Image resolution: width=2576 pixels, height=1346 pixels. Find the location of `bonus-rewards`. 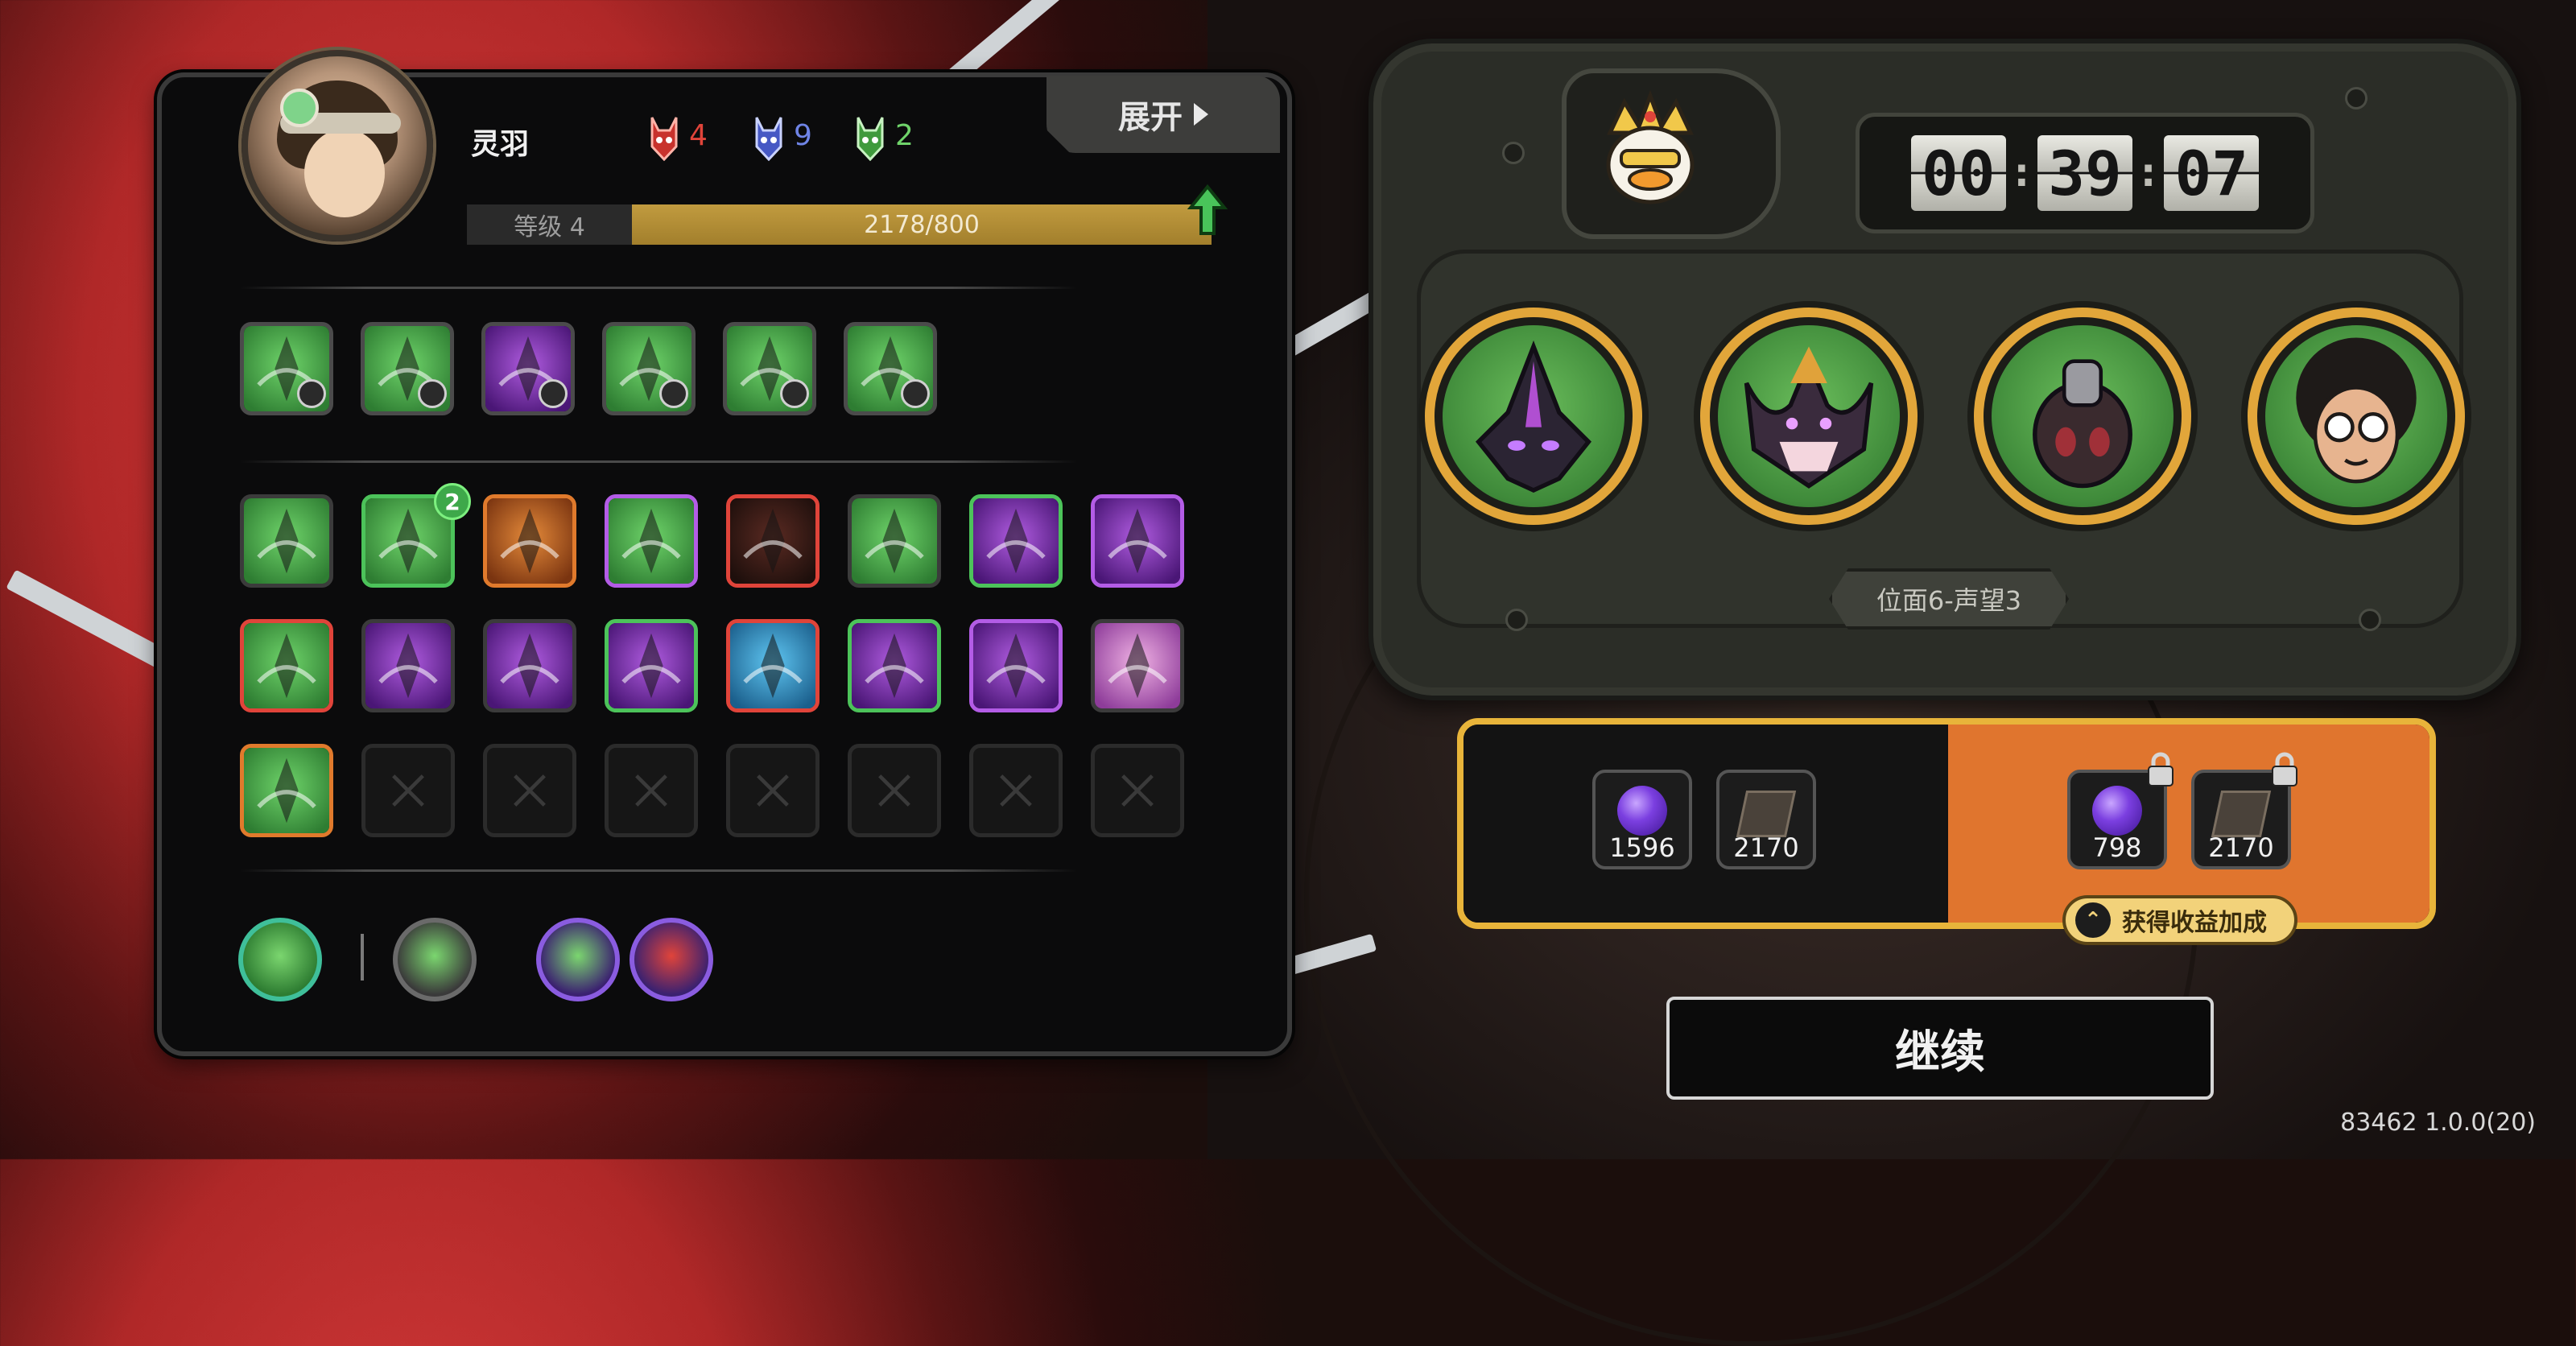

bonus-rewards is located at coordinates (2188, 824).